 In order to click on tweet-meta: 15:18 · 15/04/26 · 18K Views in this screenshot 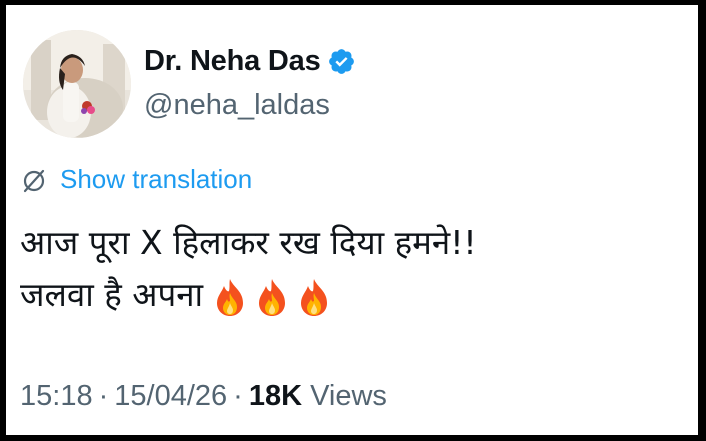, I will do `click(203, 396)`.